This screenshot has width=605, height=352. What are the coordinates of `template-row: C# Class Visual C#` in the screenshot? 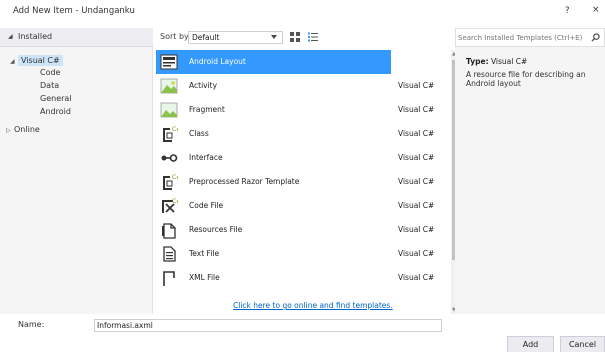 It's located at (295, 134).